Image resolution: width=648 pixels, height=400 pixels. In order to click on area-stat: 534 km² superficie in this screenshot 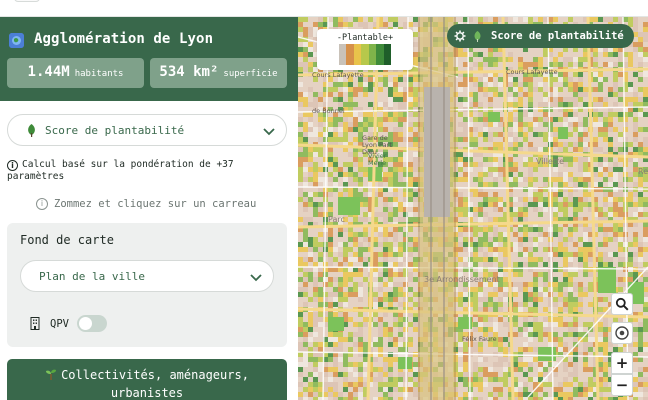, I will do `click(218, 73)`.